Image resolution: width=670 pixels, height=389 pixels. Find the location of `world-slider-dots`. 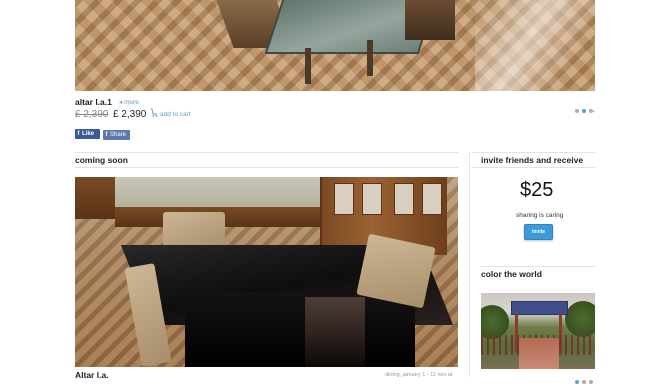

world-slider-dots is located at coordinates (585, 380).